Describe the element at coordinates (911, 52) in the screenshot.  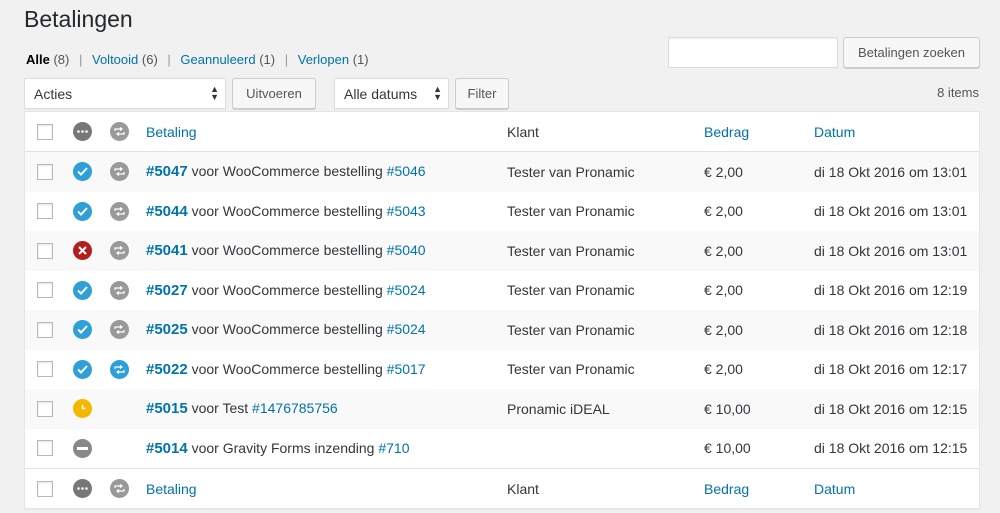
I see `search-button: Betalingen zoeken` at that location.